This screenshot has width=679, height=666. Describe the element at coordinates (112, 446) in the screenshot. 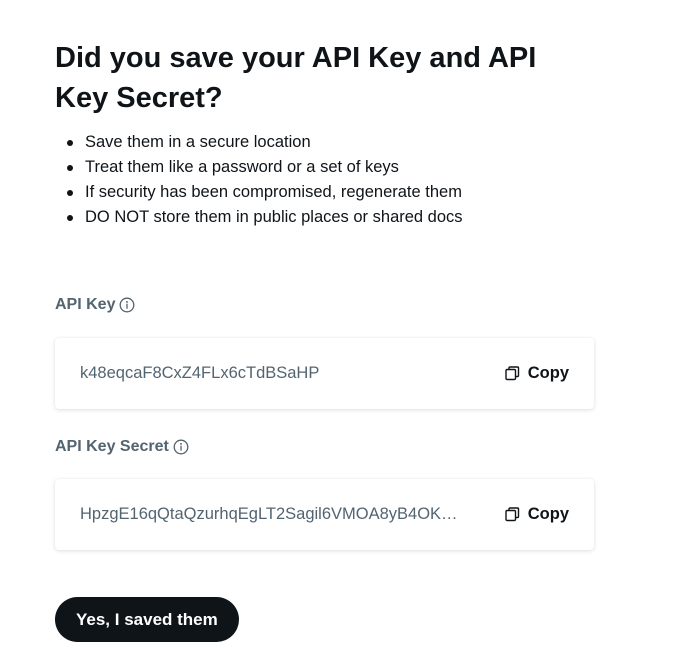

I see `api-key-secret-label: API Key Secret` at that location.